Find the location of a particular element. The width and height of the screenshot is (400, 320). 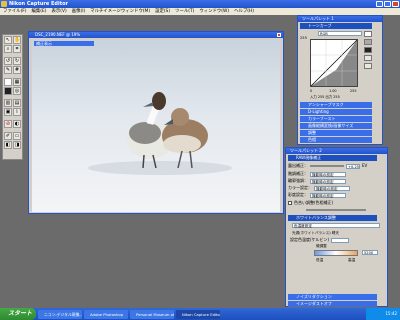

palette2-title: ツールパレット 2 is located at coordinates (336, 151).